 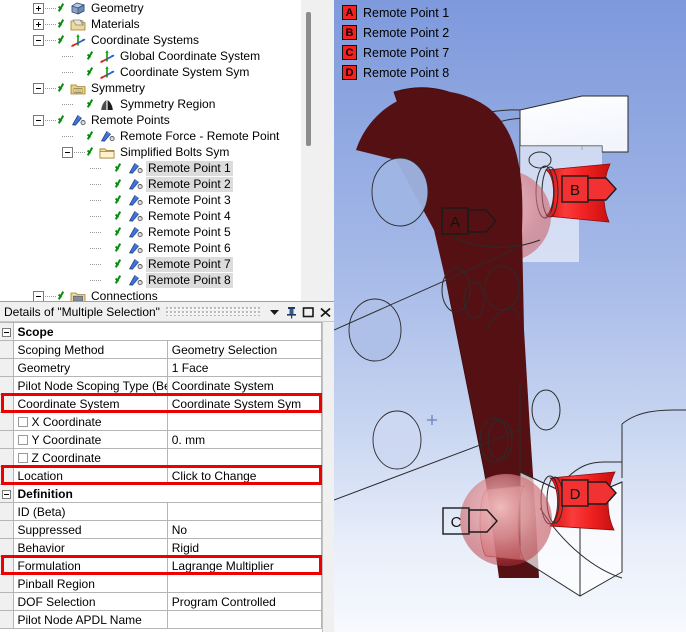 I want to click on tree-item-simplified-bolts-sym: Simplified Bolts Sym, so click(x=154, y=152).